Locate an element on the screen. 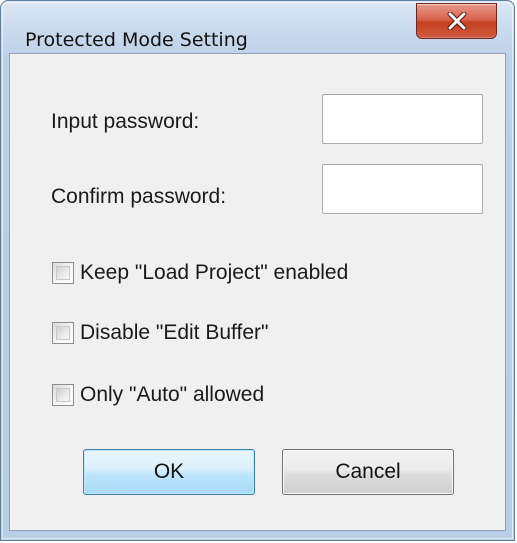  keep-load-project-option: Keep "Load Project" enabled is located at coordinates (200, 273).